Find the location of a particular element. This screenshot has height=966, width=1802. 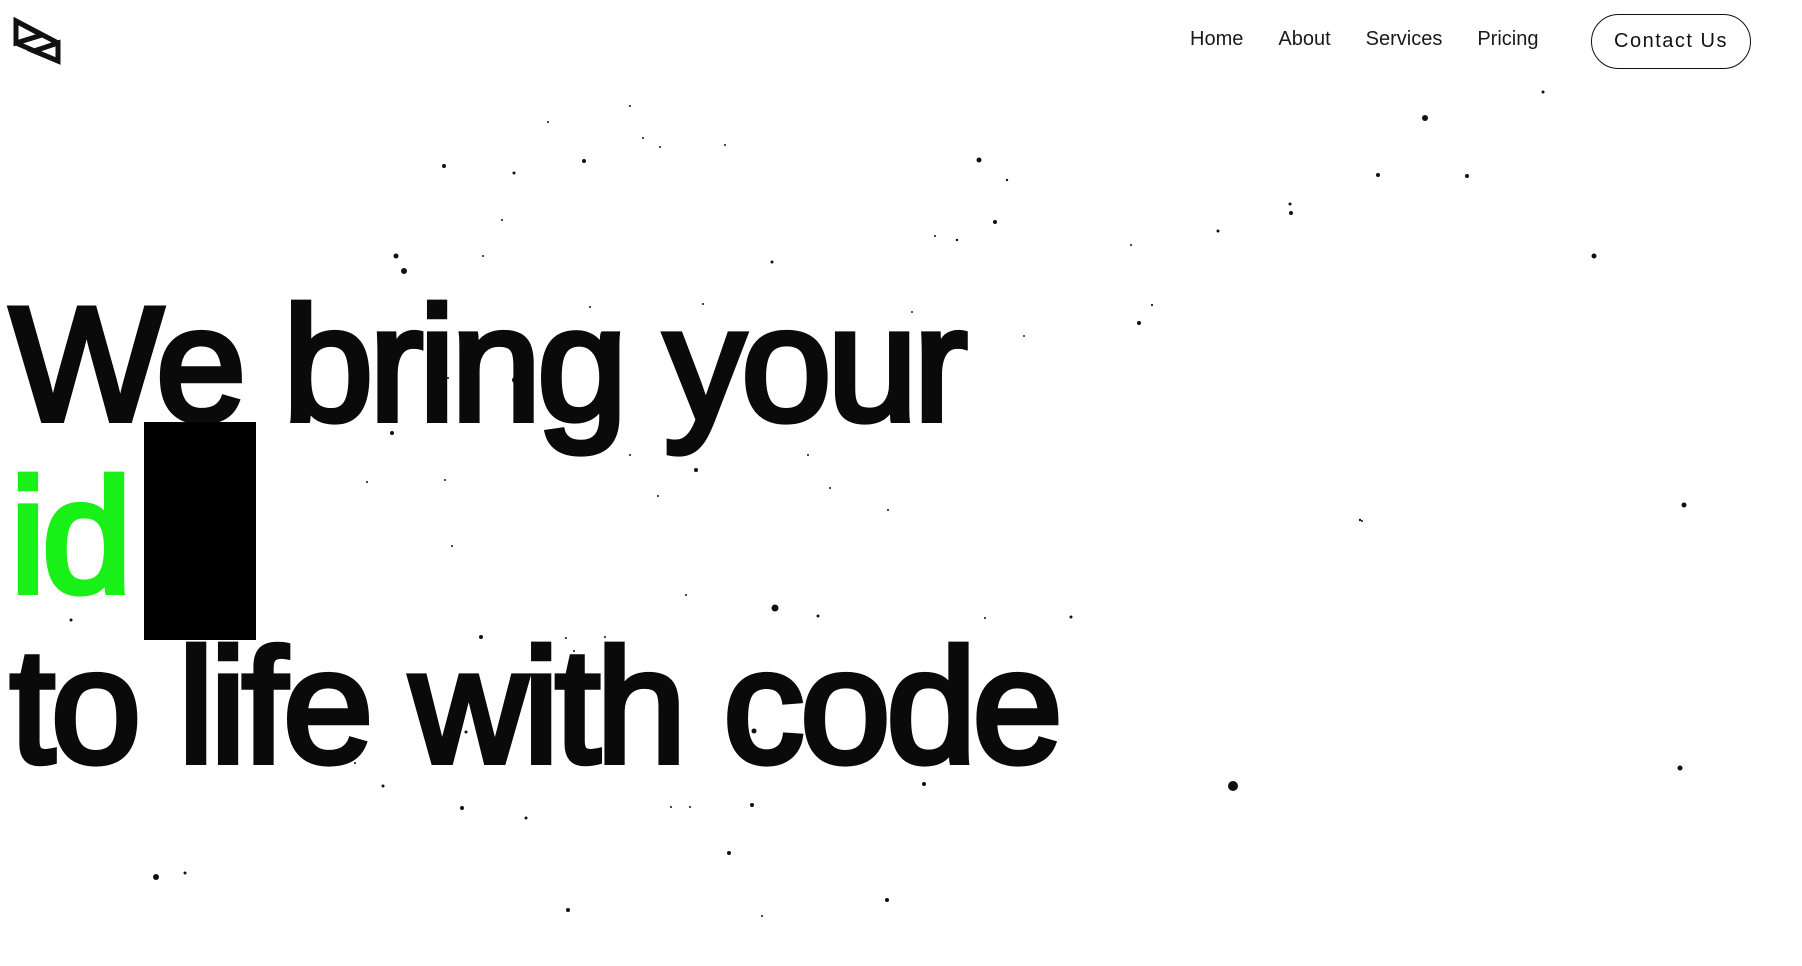

nav-about-link: About is located at coordinates (1304, 39).